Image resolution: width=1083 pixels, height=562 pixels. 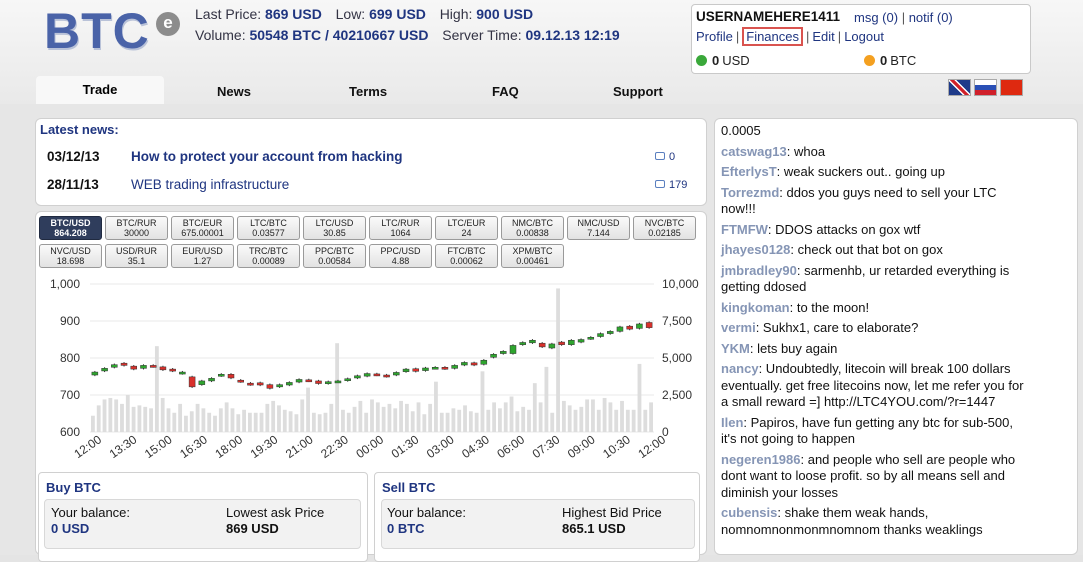 What do you see at coordinates (136, 228) in the screenshot?
I see `pair-button-btc-rur: BTC/RUR 30000` at bounding box center [136, 228].